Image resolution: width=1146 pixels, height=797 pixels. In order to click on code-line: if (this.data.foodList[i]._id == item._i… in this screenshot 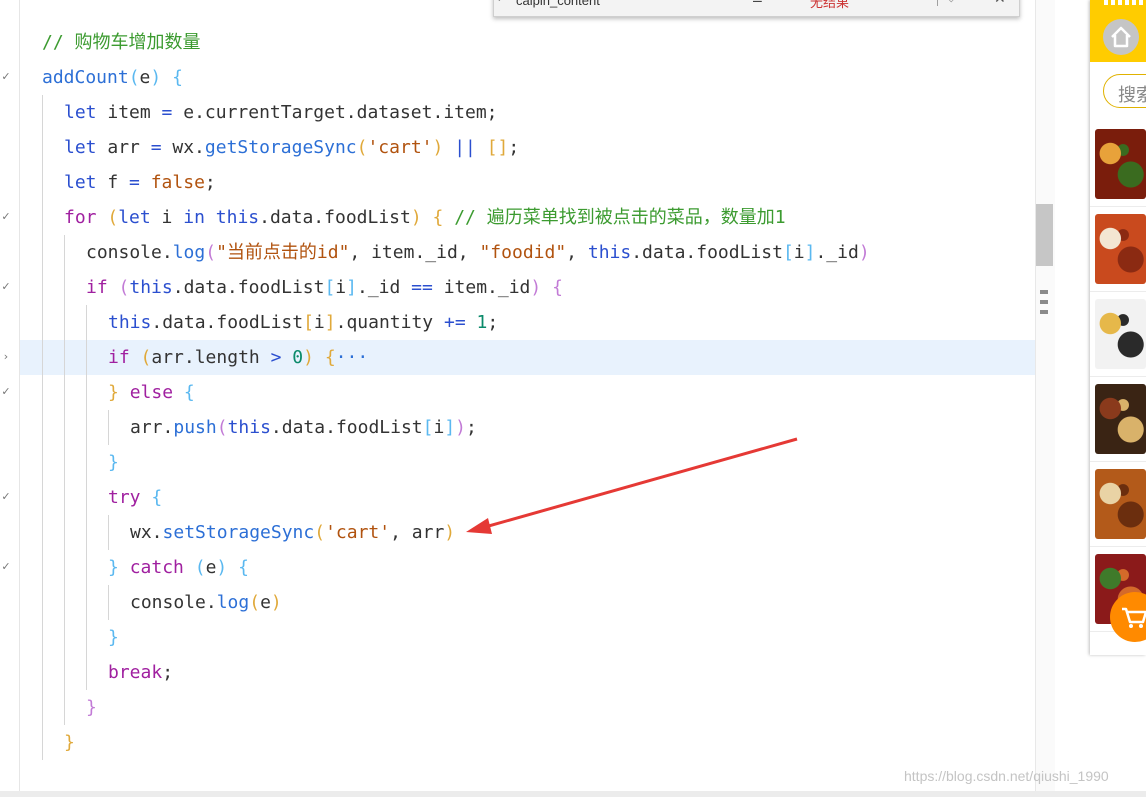, I will do `click(324, 287)`.